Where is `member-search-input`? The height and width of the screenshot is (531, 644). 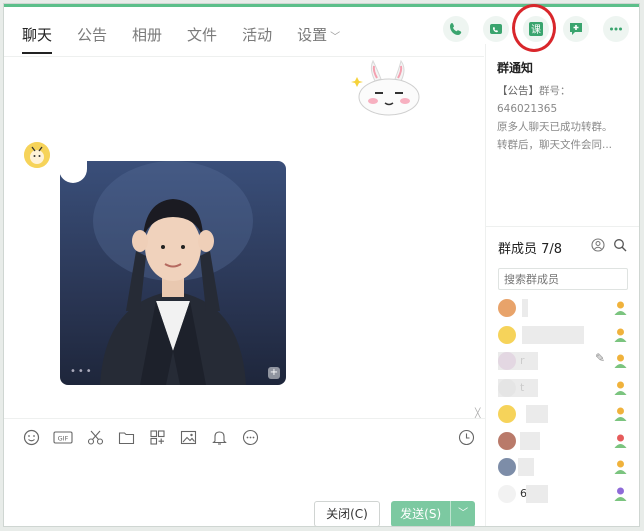
member-search-input is located at coordinates (563, 279).